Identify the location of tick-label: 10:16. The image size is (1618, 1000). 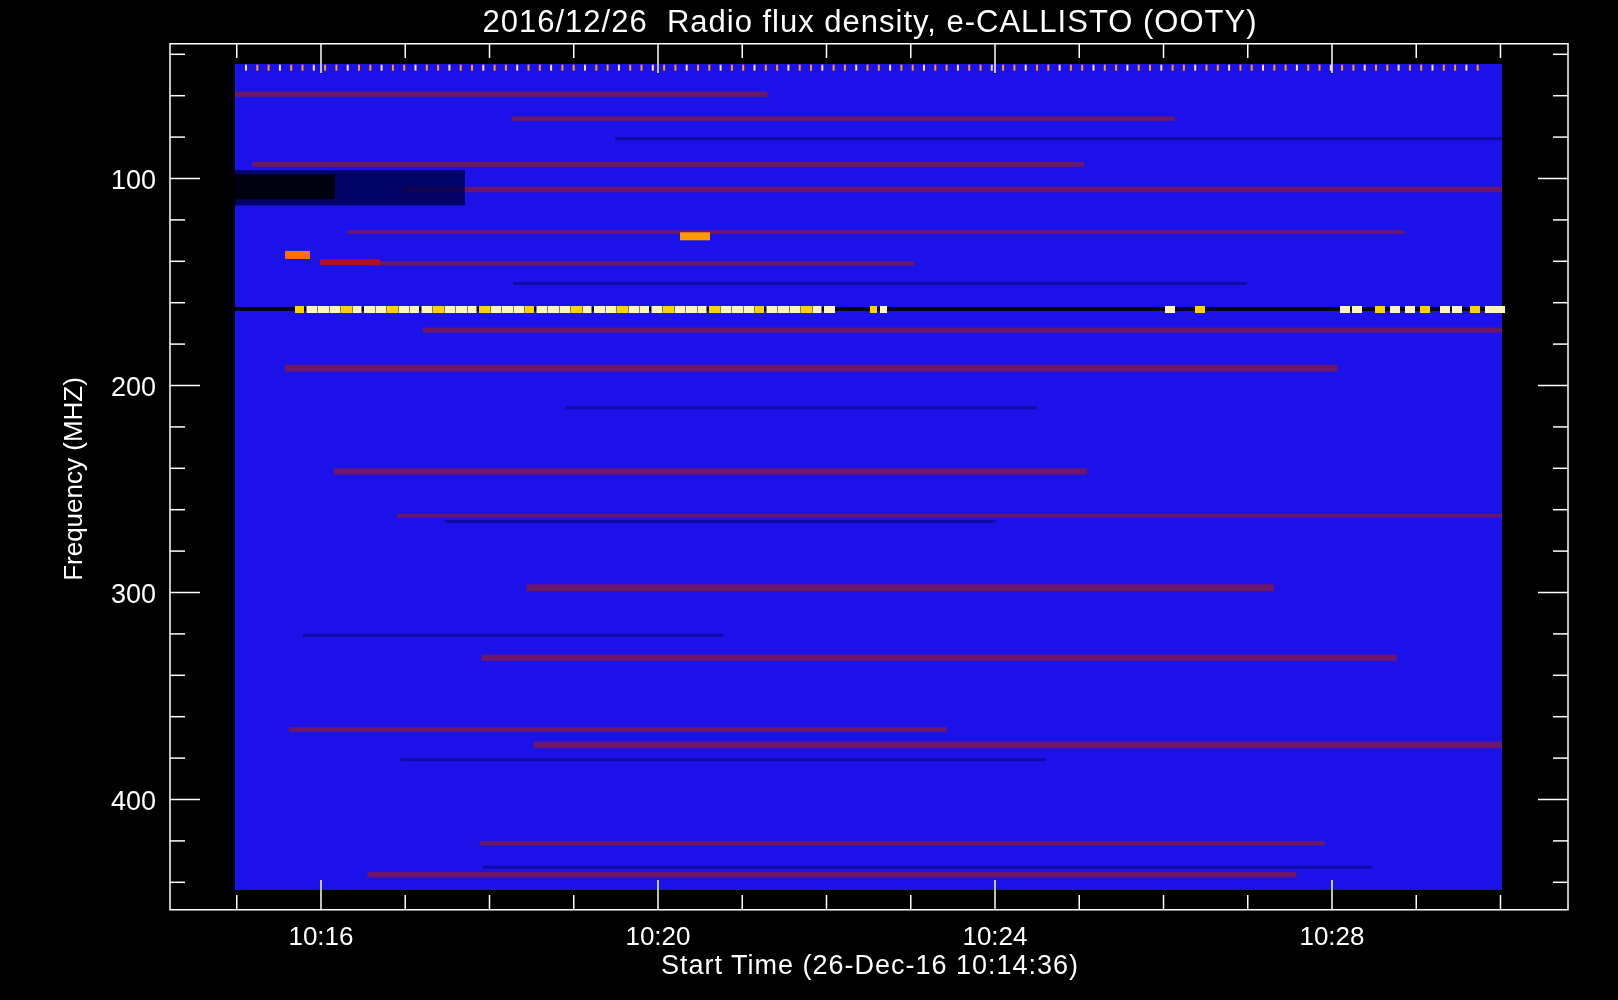
(321, 934).